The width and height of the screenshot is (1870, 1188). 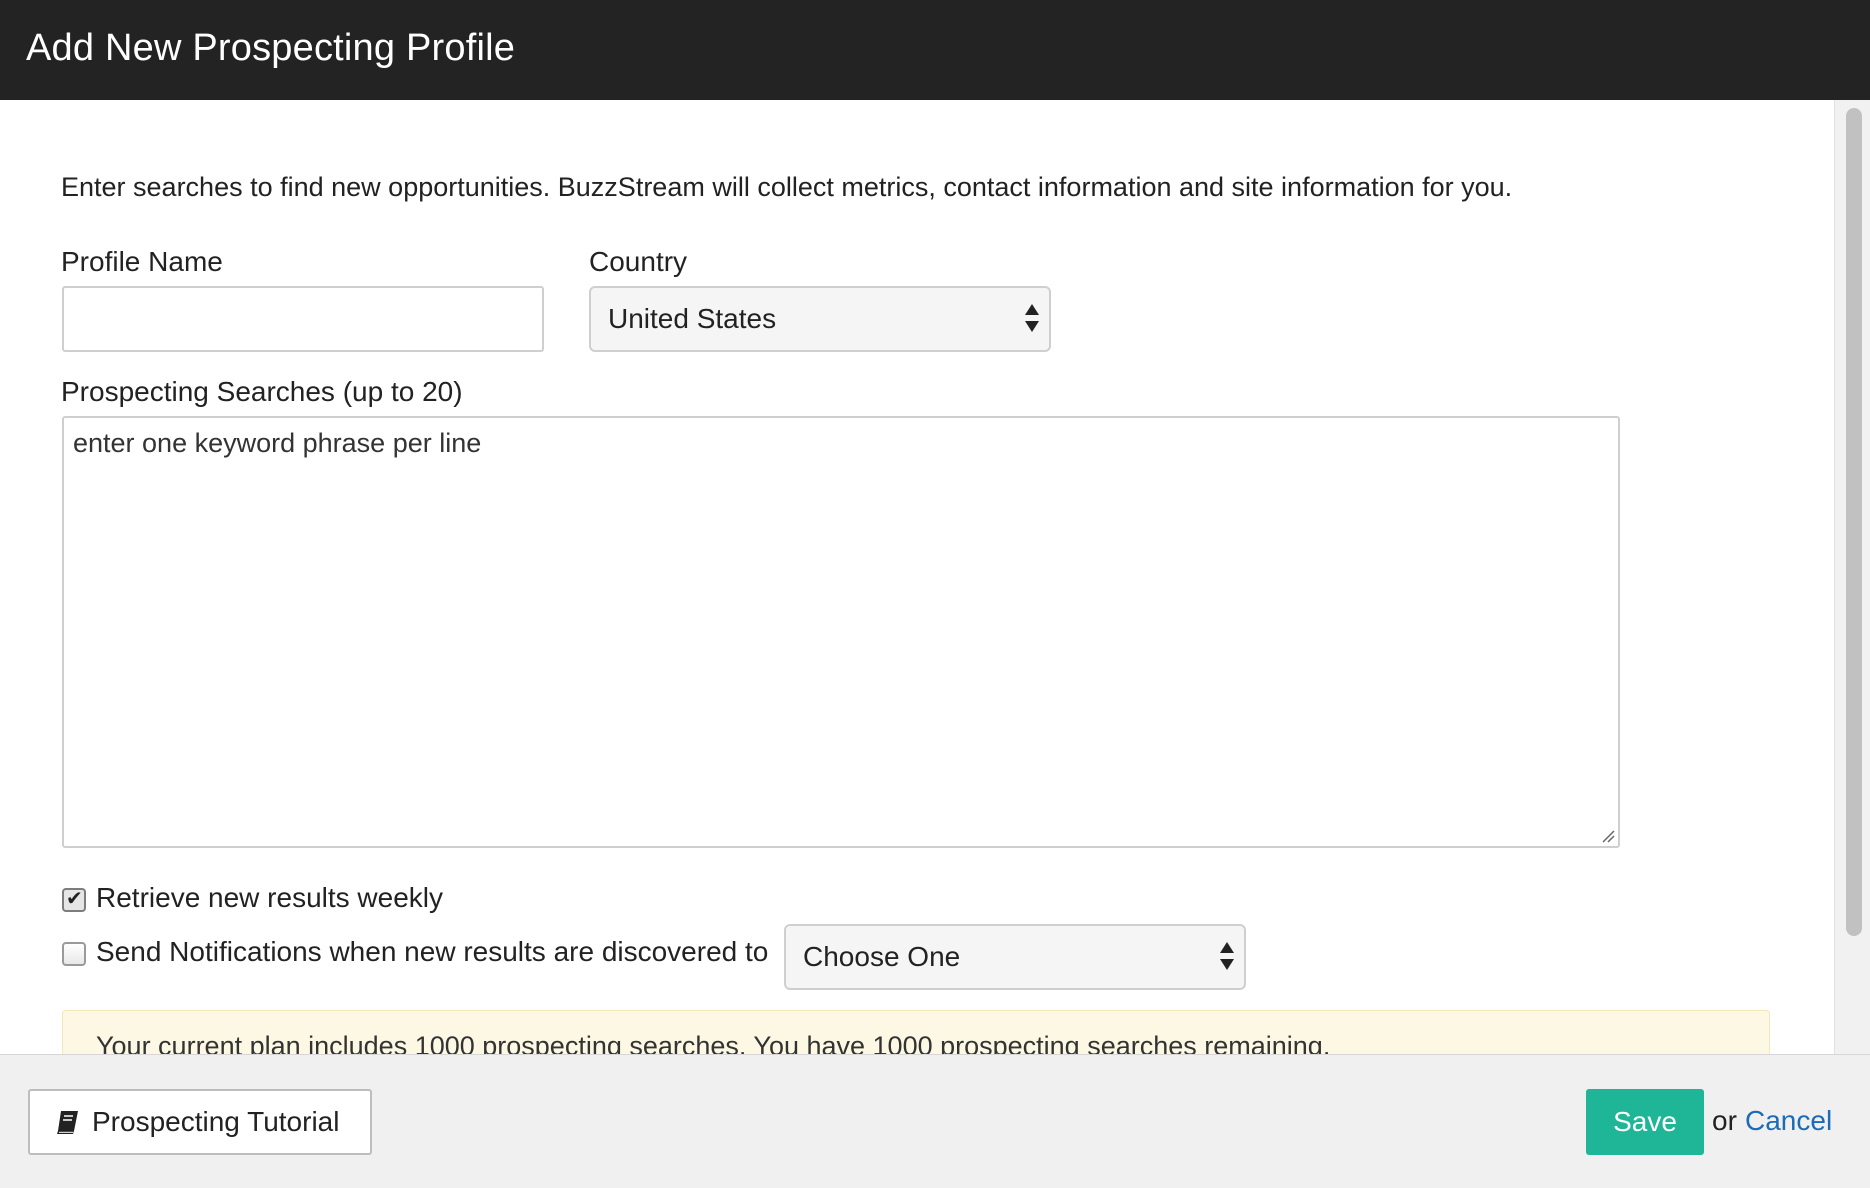 What do you see at coordinates (935, 1121) in the screenshot?
I see `modal-footer: Prospecting Tutorial Save or Cancel` at bounding box center [935, 1121].